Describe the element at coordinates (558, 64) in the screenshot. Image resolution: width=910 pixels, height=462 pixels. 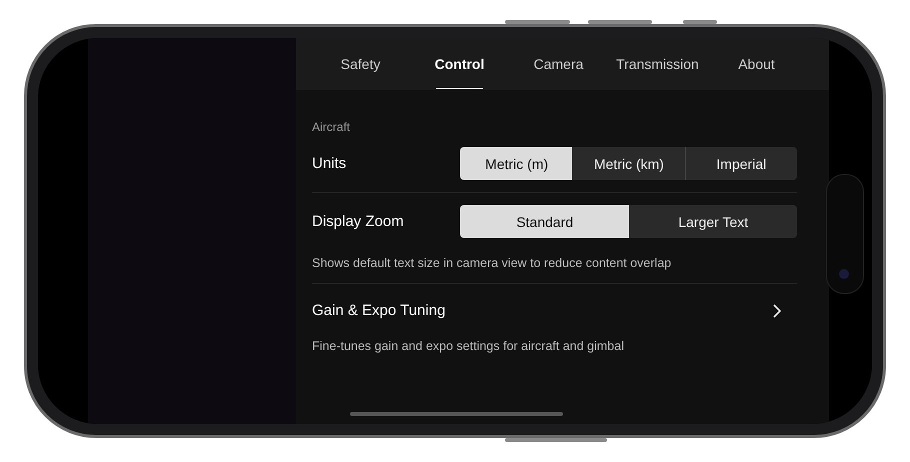
I see `tab: Camera` at that location.